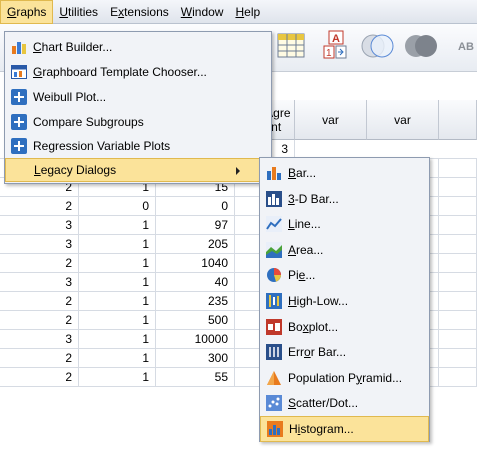 This screenshot has height=450, width=477. Describe the element at coordinates (292, 47) in the screenshot. I see `table-grid-icon` at that location.